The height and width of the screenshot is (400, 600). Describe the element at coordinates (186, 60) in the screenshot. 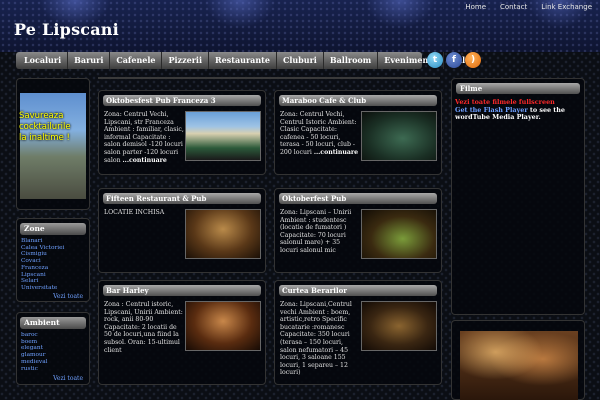

I see `nav-item-pizzerii: Pizzerii` at that location.